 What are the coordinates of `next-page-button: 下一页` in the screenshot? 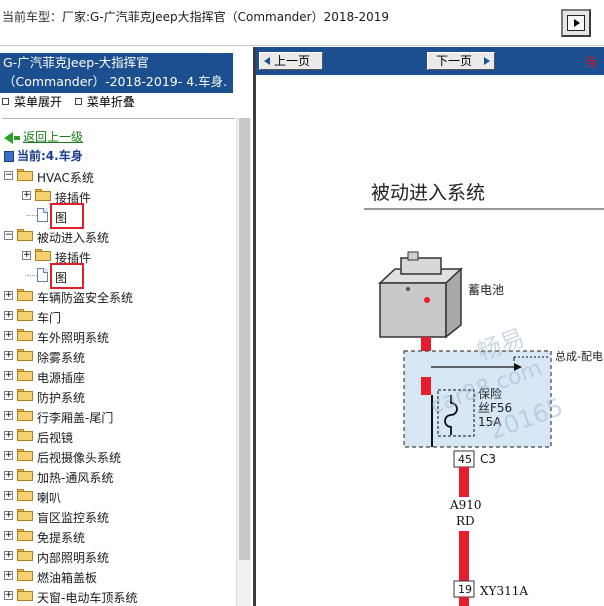 It's located at (461, 61).